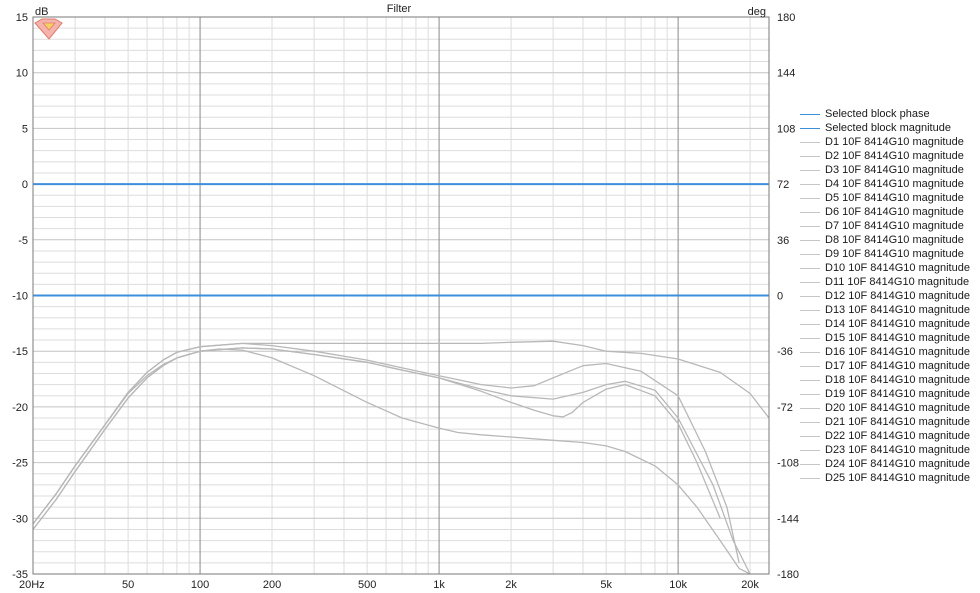 The width and height of the screenshot is (980, 593). What do you see at coordinates (897, 282) in the screenshot?
I see `legend-label: D11 10F 8414G10 magnitude` at bounding box center [897, 282].